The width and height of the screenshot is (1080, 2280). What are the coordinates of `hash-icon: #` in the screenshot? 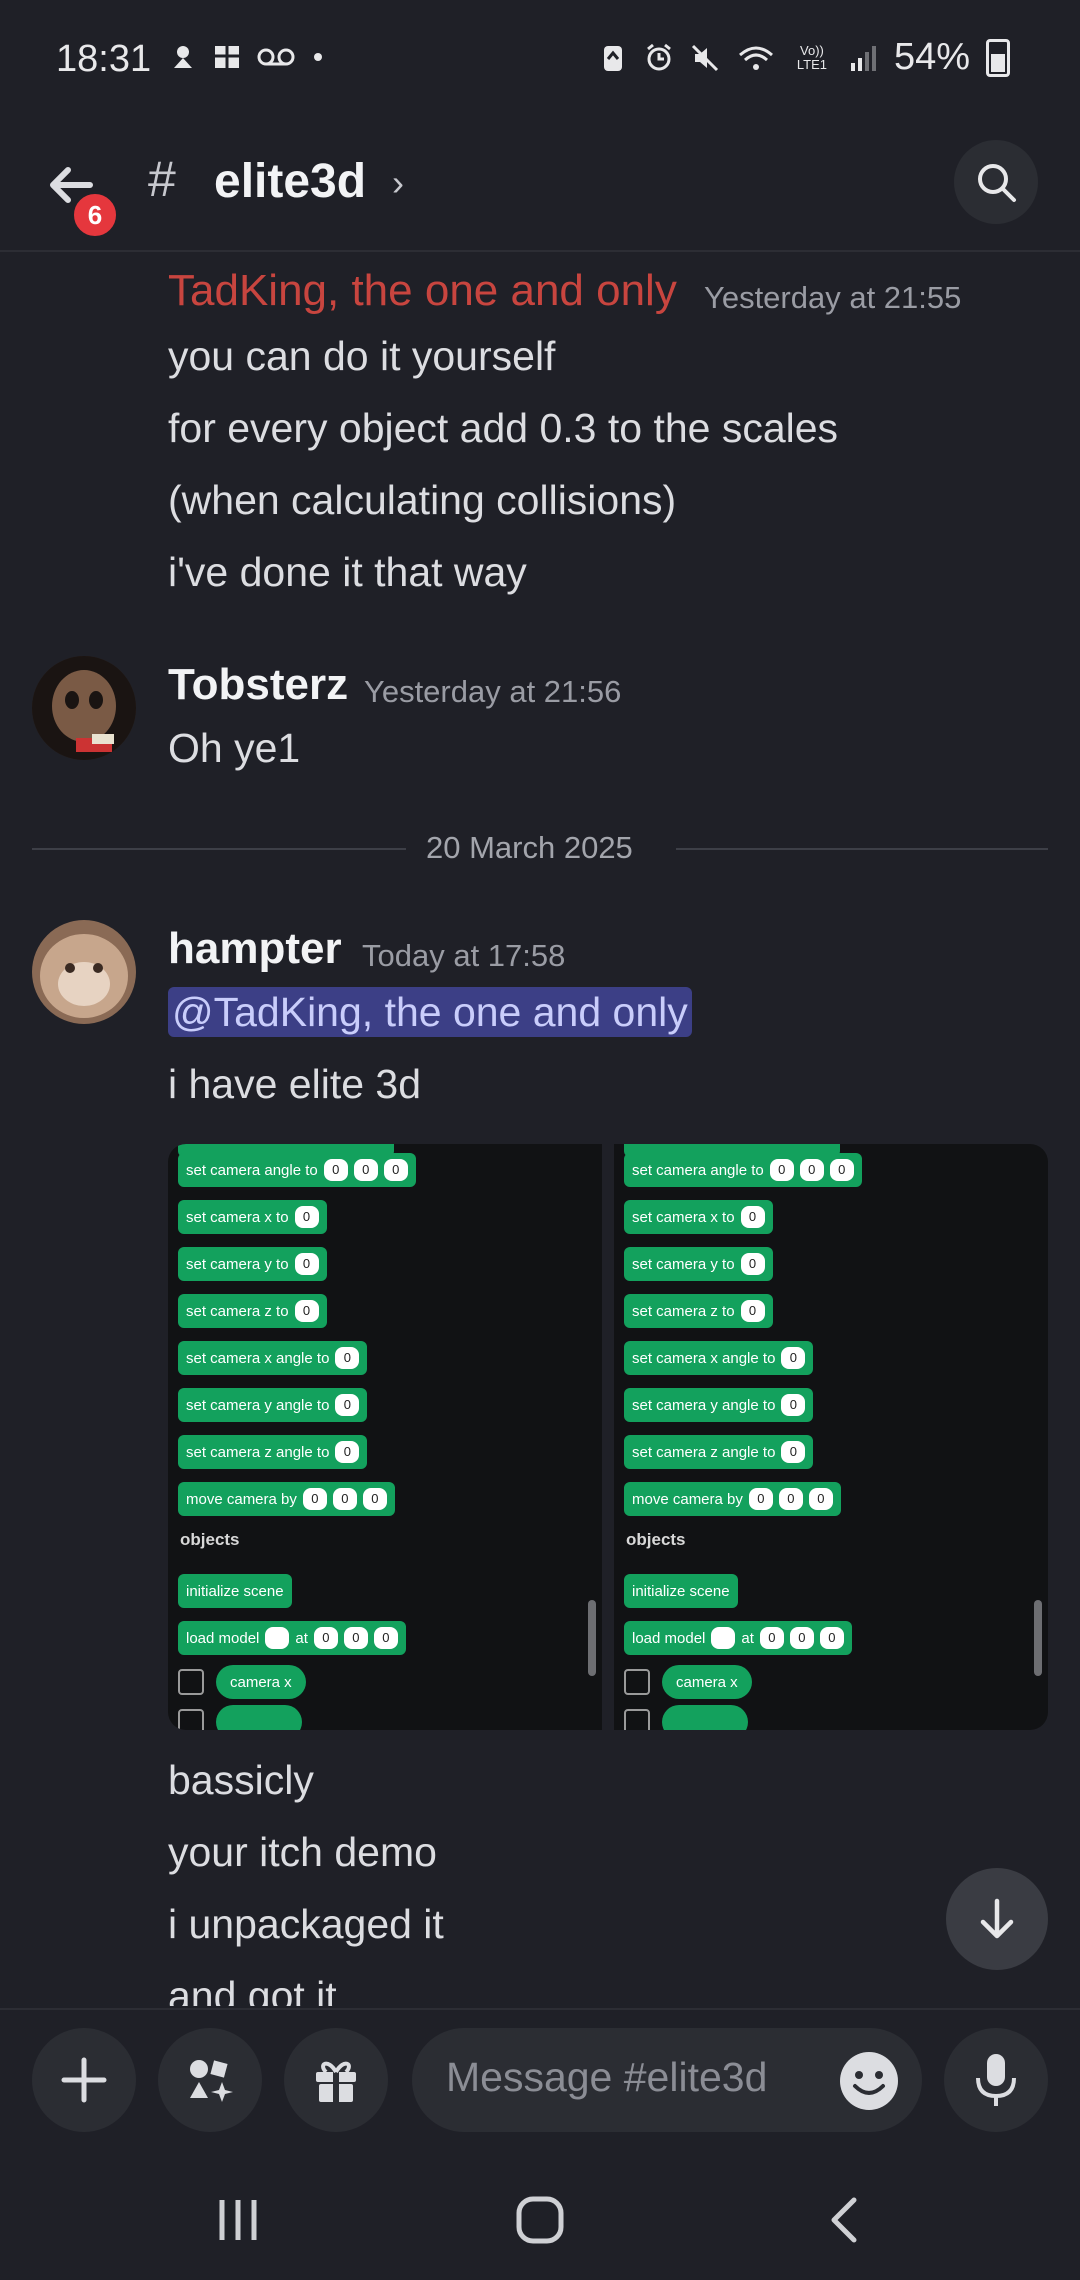 It's located at (162, 179).